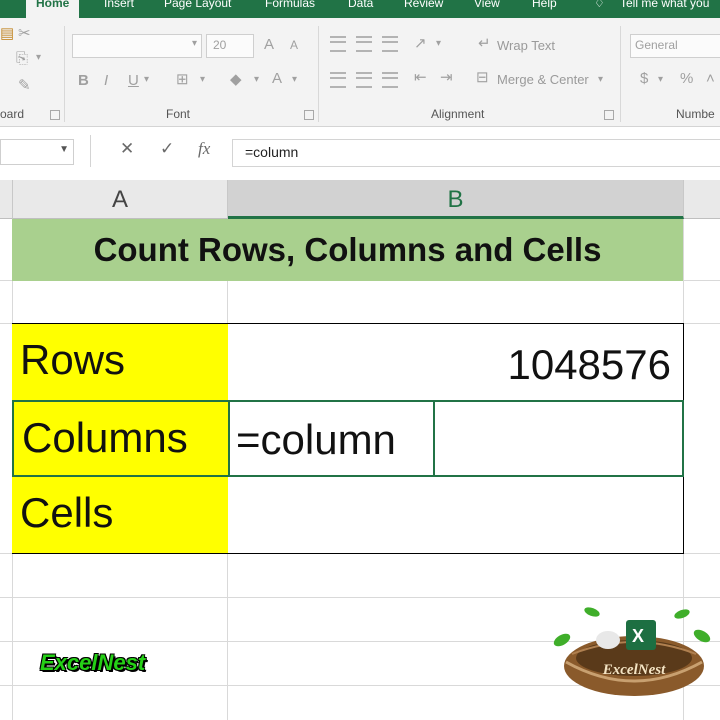 The width and height of the screenshot is (720, 720). Describe the element at coordinates (710, 78) in the screenshot. I see `comma-style-button: ˄` at that location.